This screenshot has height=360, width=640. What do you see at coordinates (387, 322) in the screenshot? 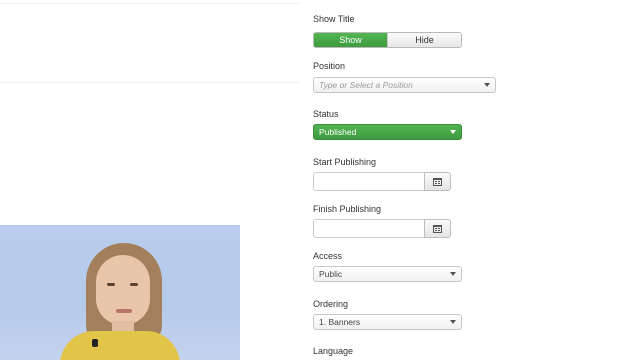
I see `ordering-select: 1. Banners` at bounding box center [387, 322].